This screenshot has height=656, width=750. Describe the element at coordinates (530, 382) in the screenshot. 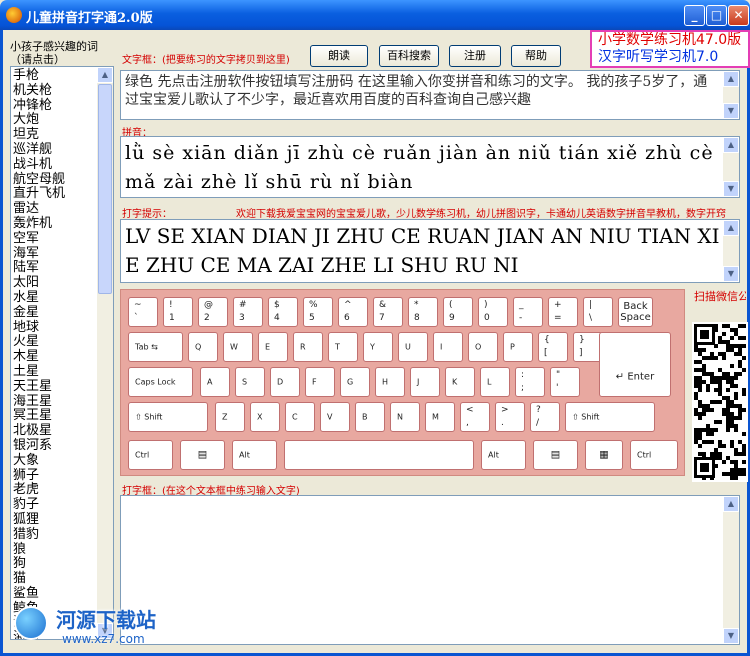

I see `key-punct: :;` at that location.